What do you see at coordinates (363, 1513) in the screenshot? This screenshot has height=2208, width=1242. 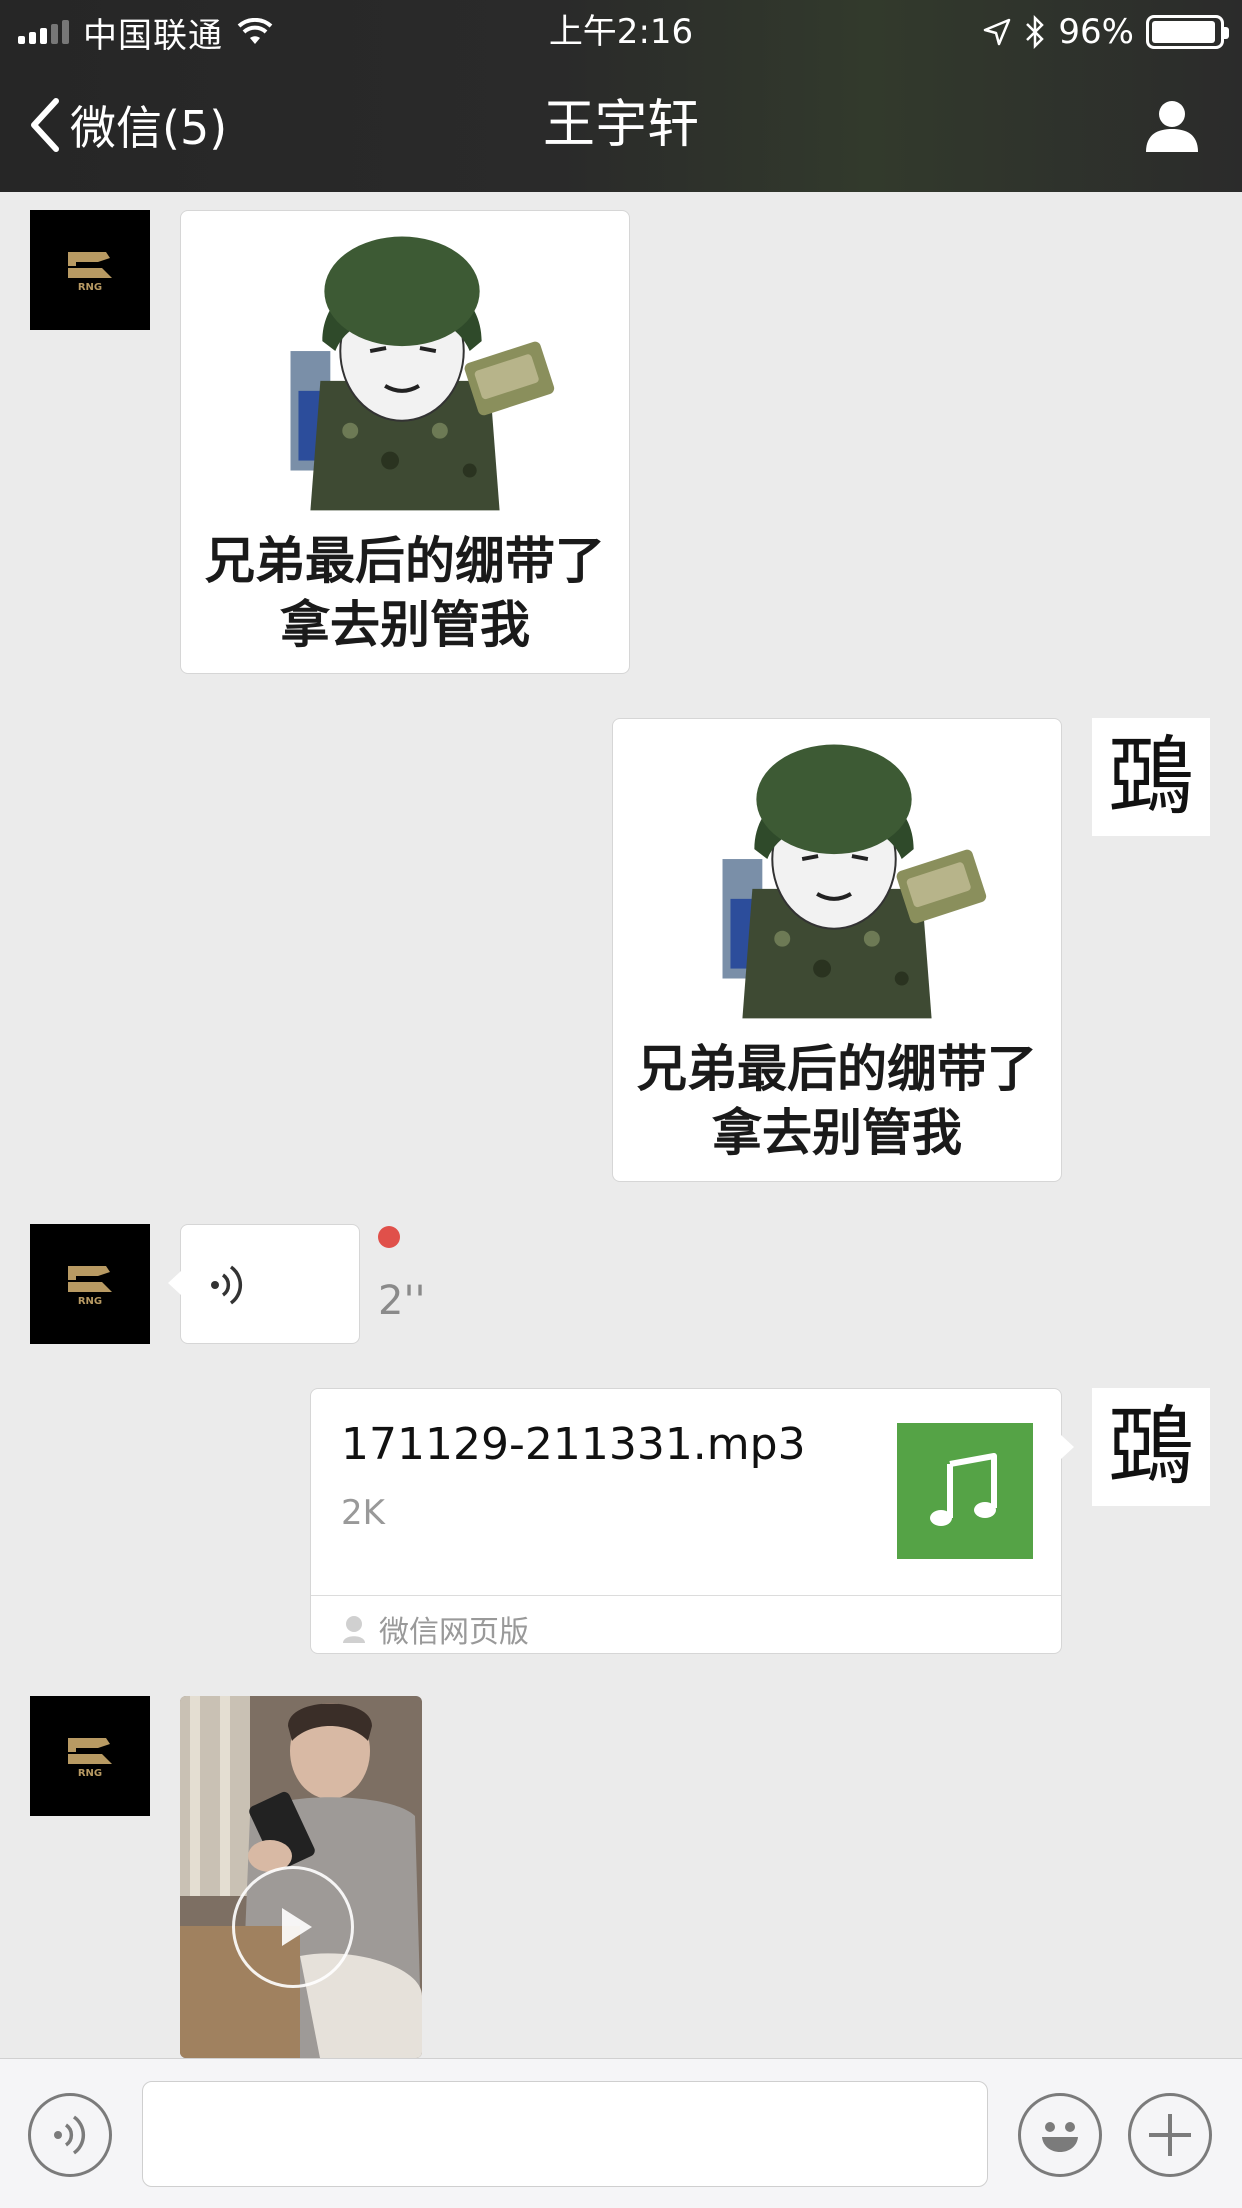 I see `file-size: 2K` at bounding box center [363, 1513].